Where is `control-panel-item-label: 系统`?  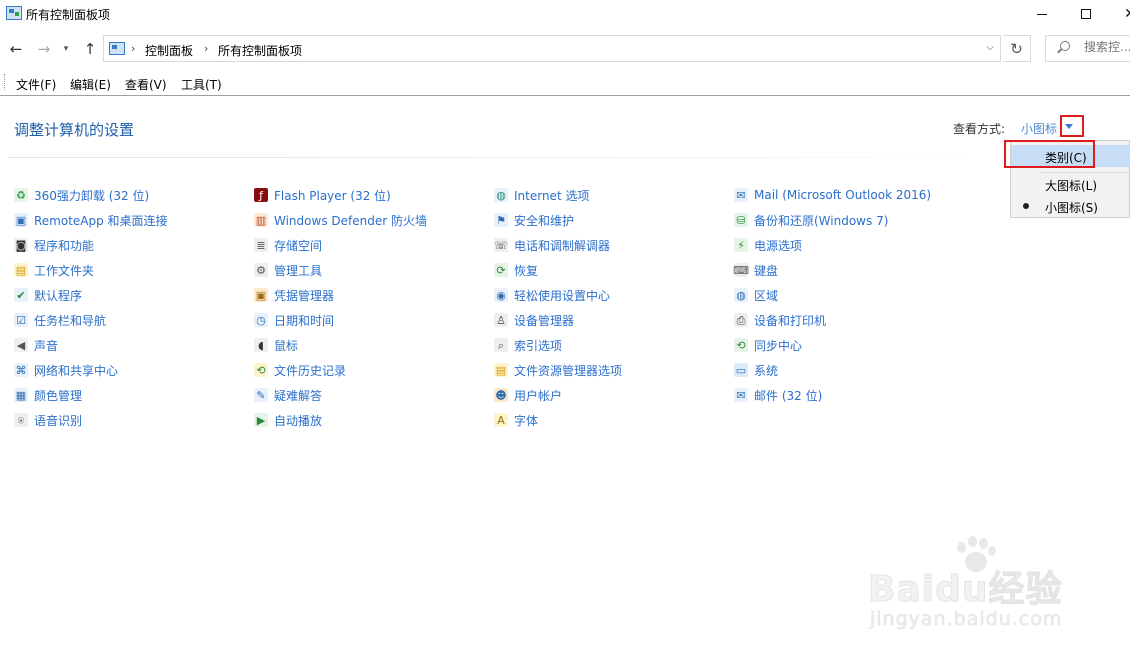 control-panel-item-label: 系统 is located at coordinates (766, 370).